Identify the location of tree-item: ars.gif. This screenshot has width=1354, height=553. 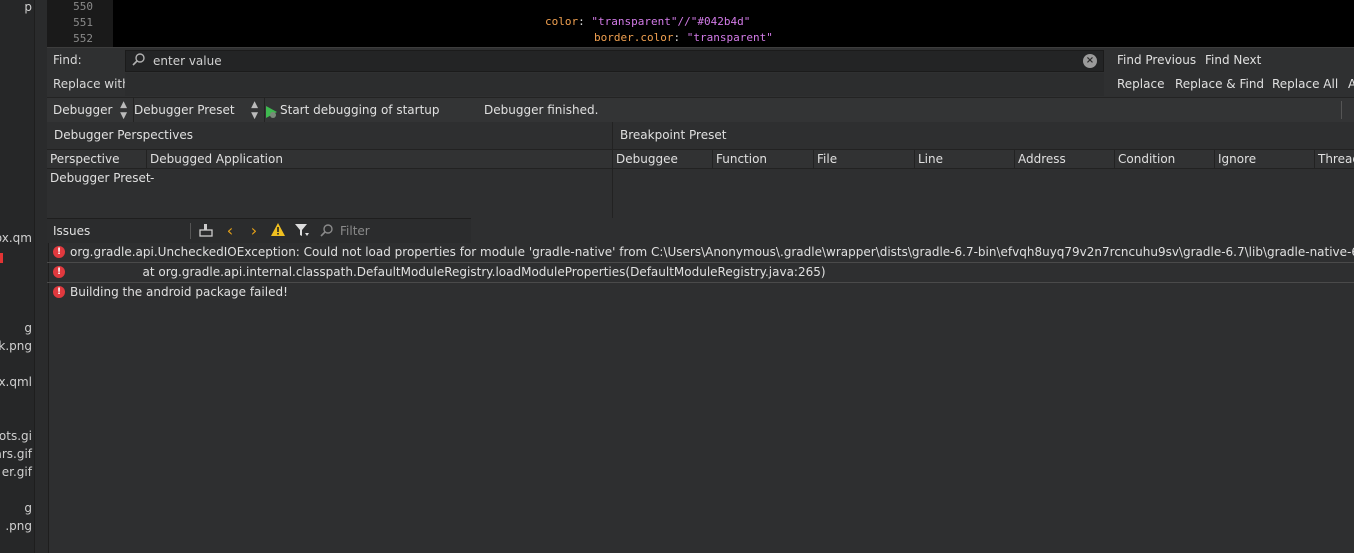
(16, 454).